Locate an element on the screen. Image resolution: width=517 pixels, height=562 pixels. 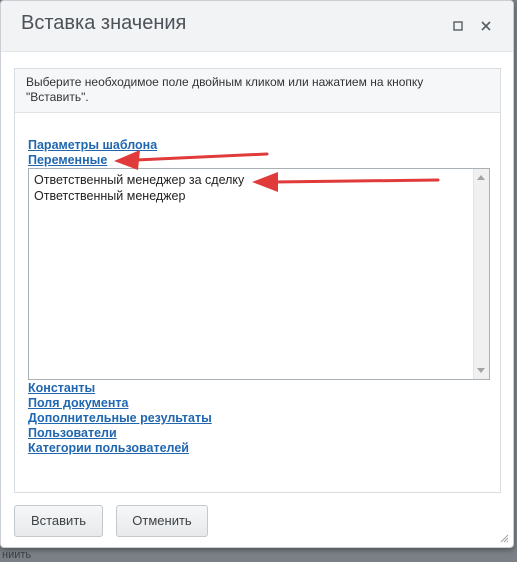
maximize-button is located at coordinates (458, 26).